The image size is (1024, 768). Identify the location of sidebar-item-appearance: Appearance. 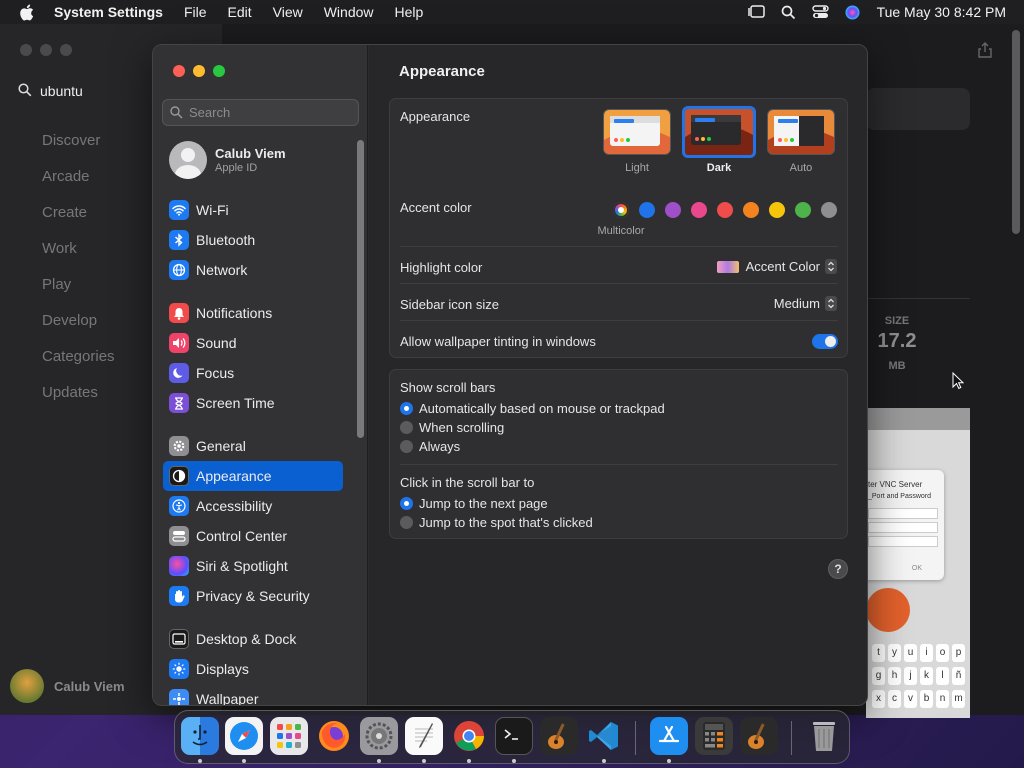
(253, 476).